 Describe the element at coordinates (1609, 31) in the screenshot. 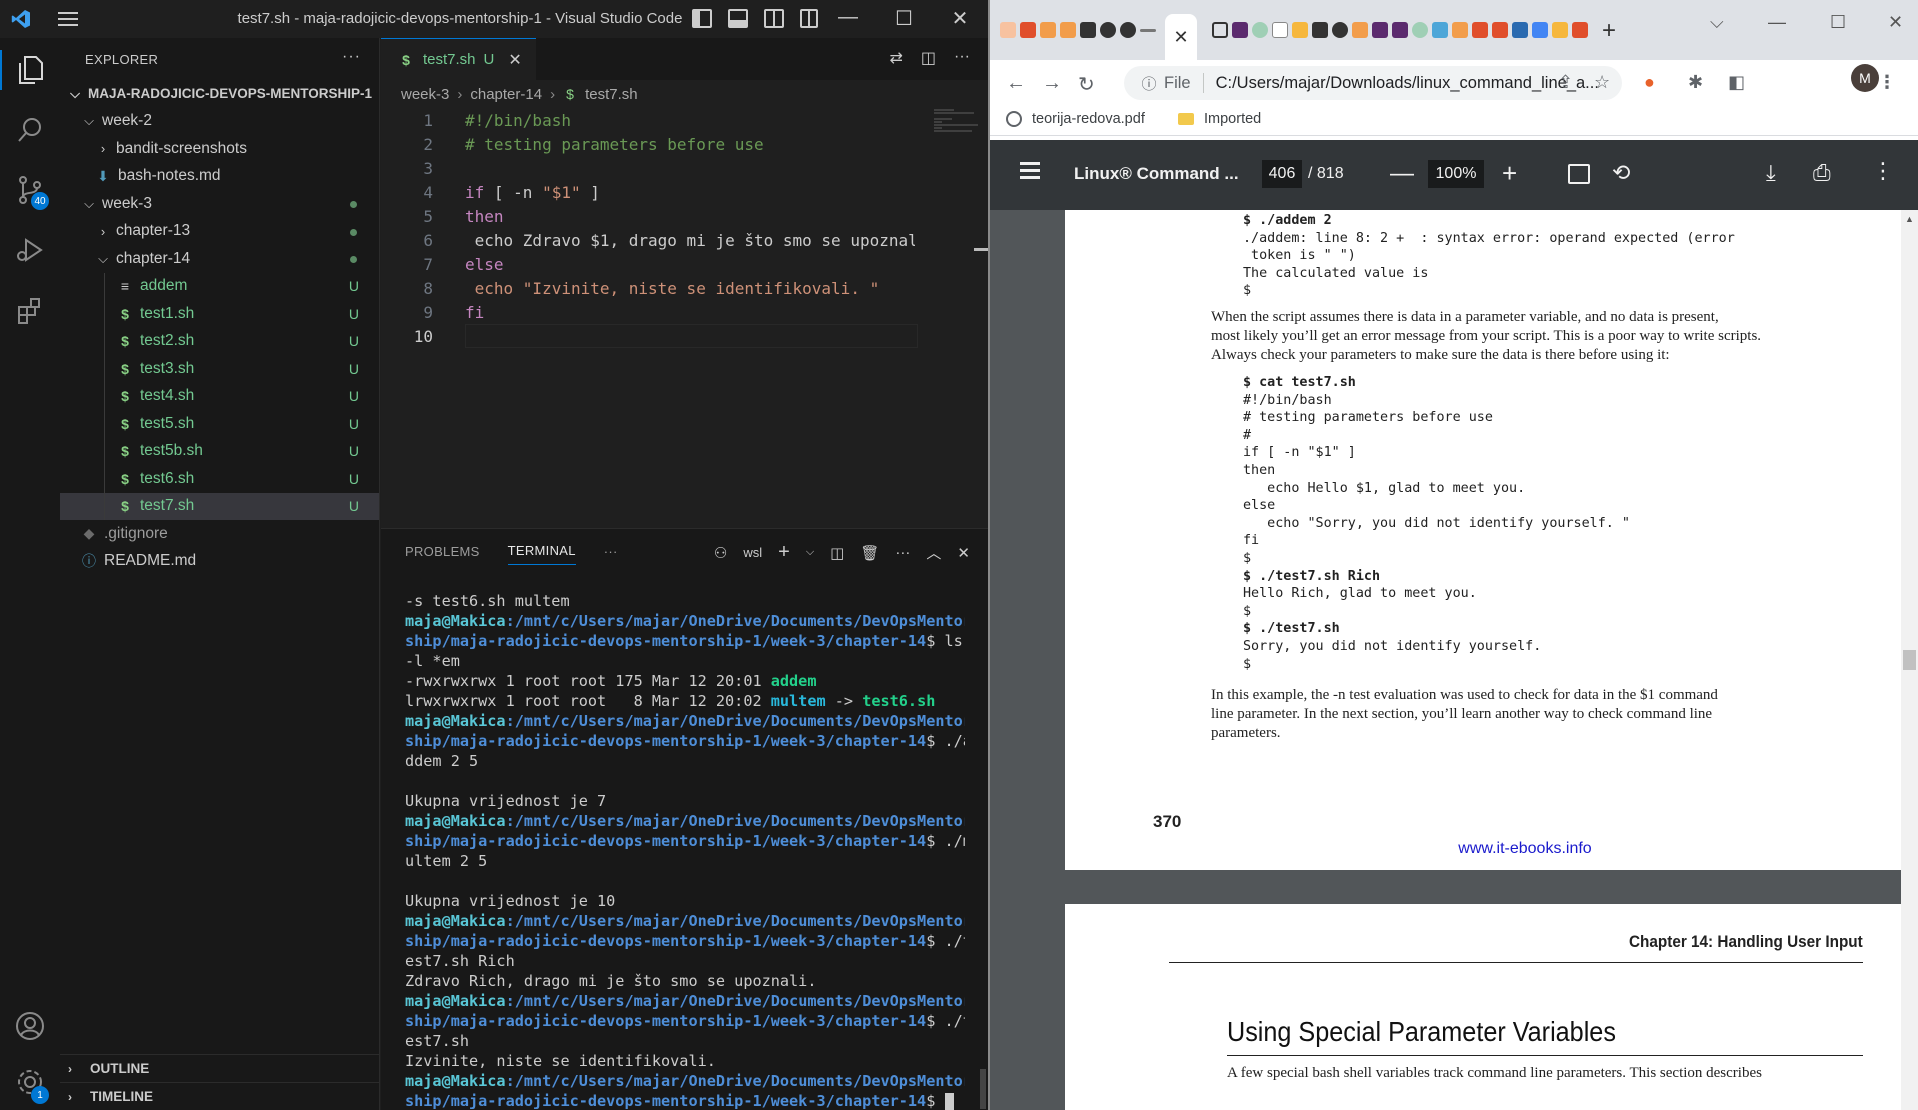

I see `new-tab-icon: +` at that location.